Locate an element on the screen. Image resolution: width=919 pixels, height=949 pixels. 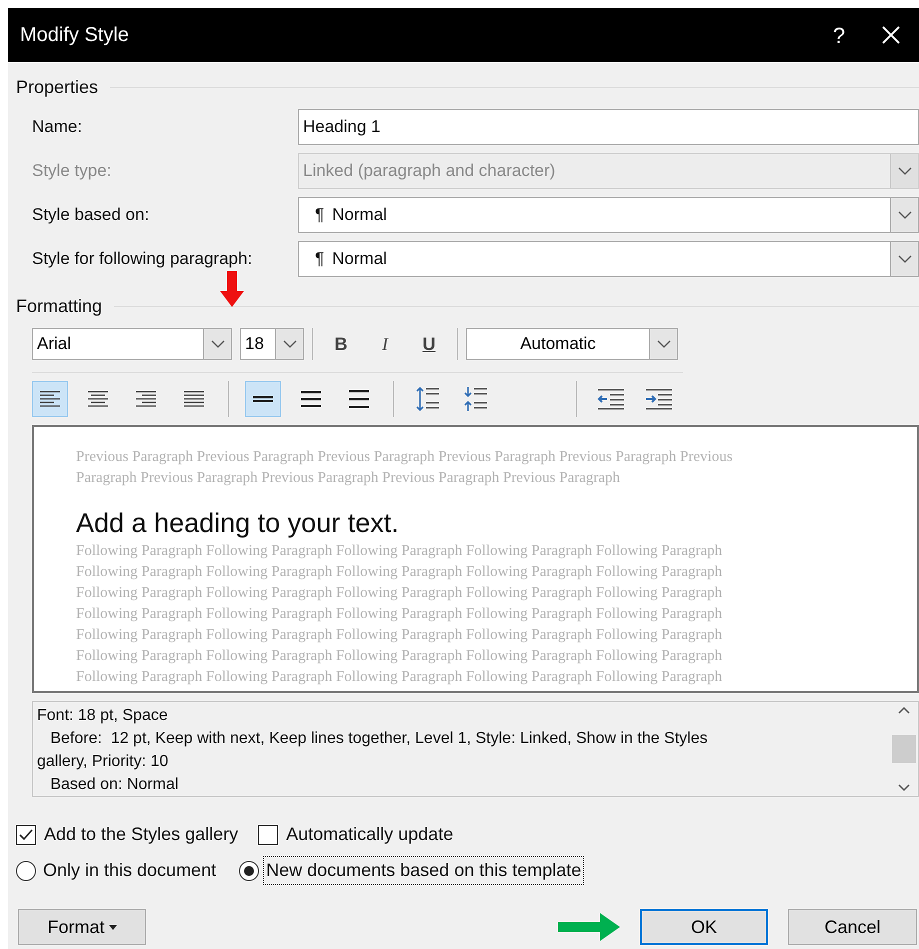
bold-button: B is located at coordinates (341, 344).